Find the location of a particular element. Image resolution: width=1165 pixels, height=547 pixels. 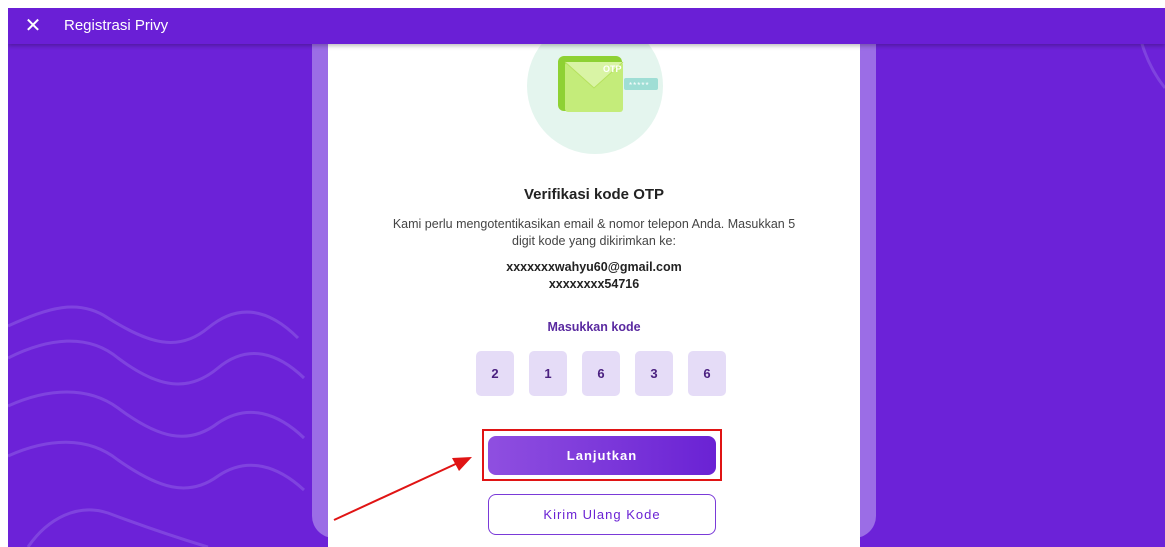

otp-digit-2: 1 is located at coordinates (548, 373).